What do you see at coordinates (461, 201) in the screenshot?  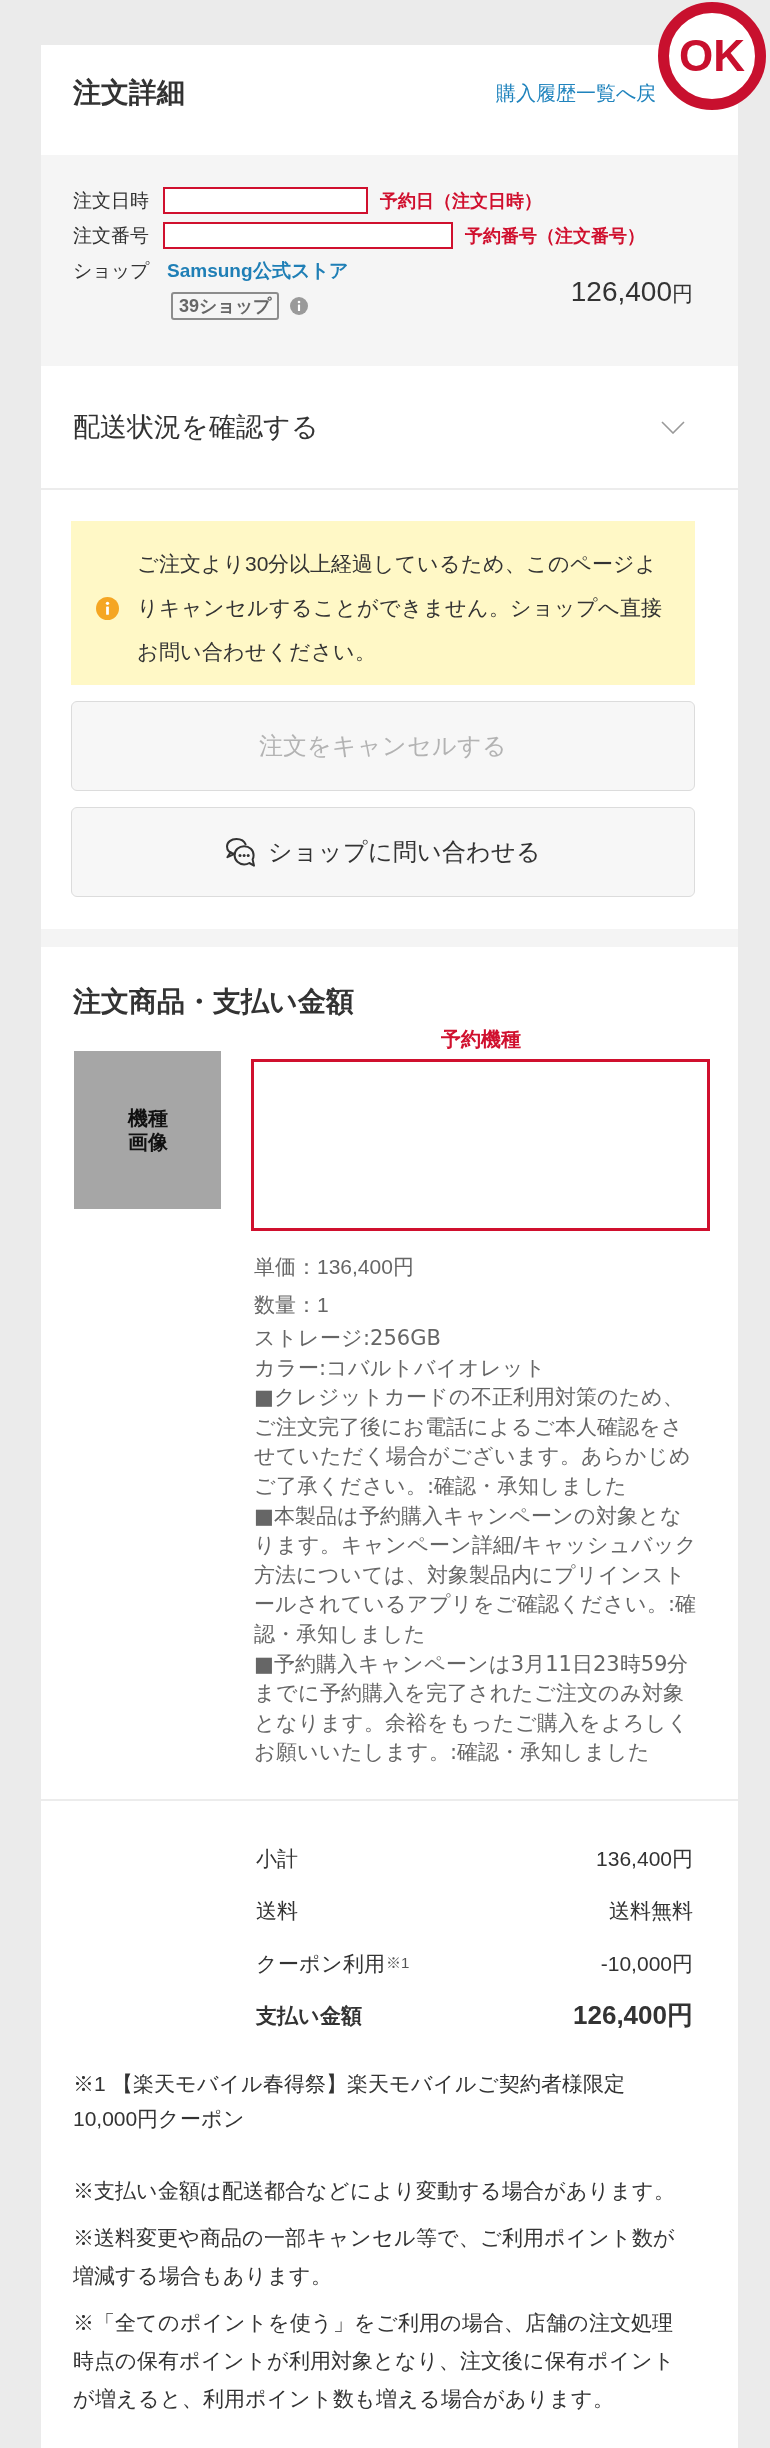 I see `annotation-label: 予約日（注文日時）` at bounding box center [461, 201].